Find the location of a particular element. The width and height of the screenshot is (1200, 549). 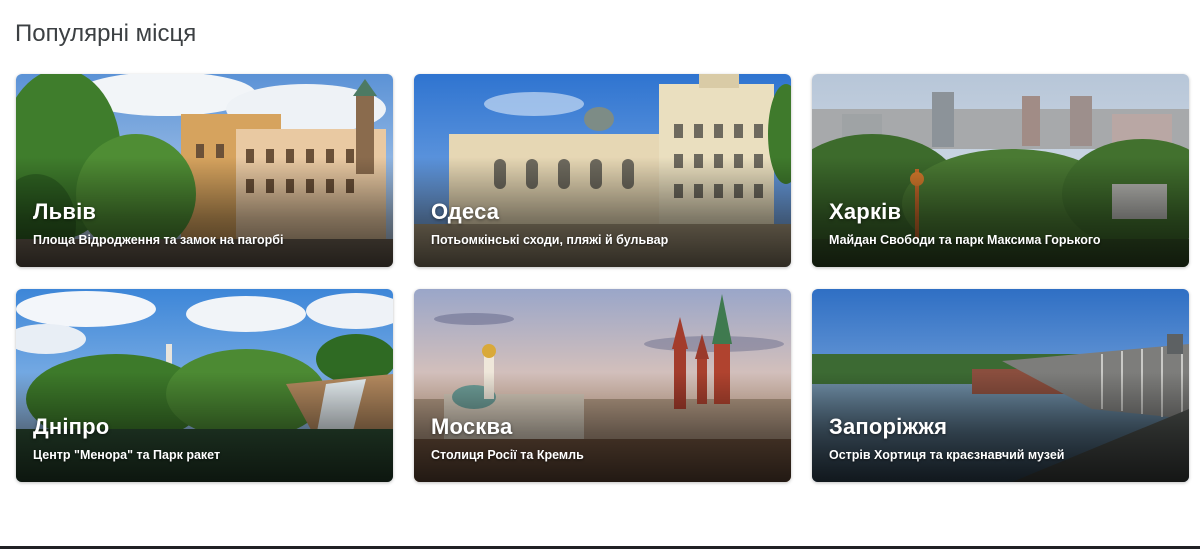

place-name: Харків is located at coordinates (865, 211).